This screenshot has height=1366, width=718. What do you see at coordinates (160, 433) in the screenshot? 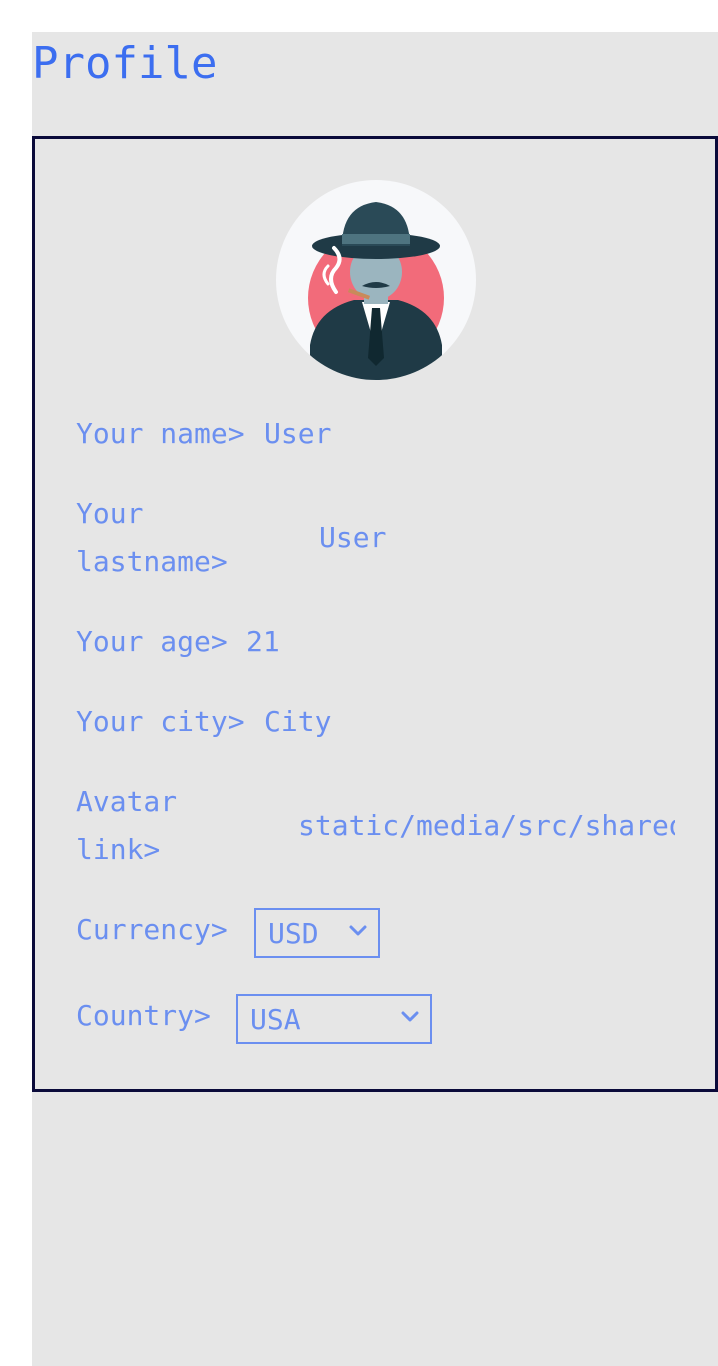
I see `name-label: Your name>` at bounding box center [160, 433].